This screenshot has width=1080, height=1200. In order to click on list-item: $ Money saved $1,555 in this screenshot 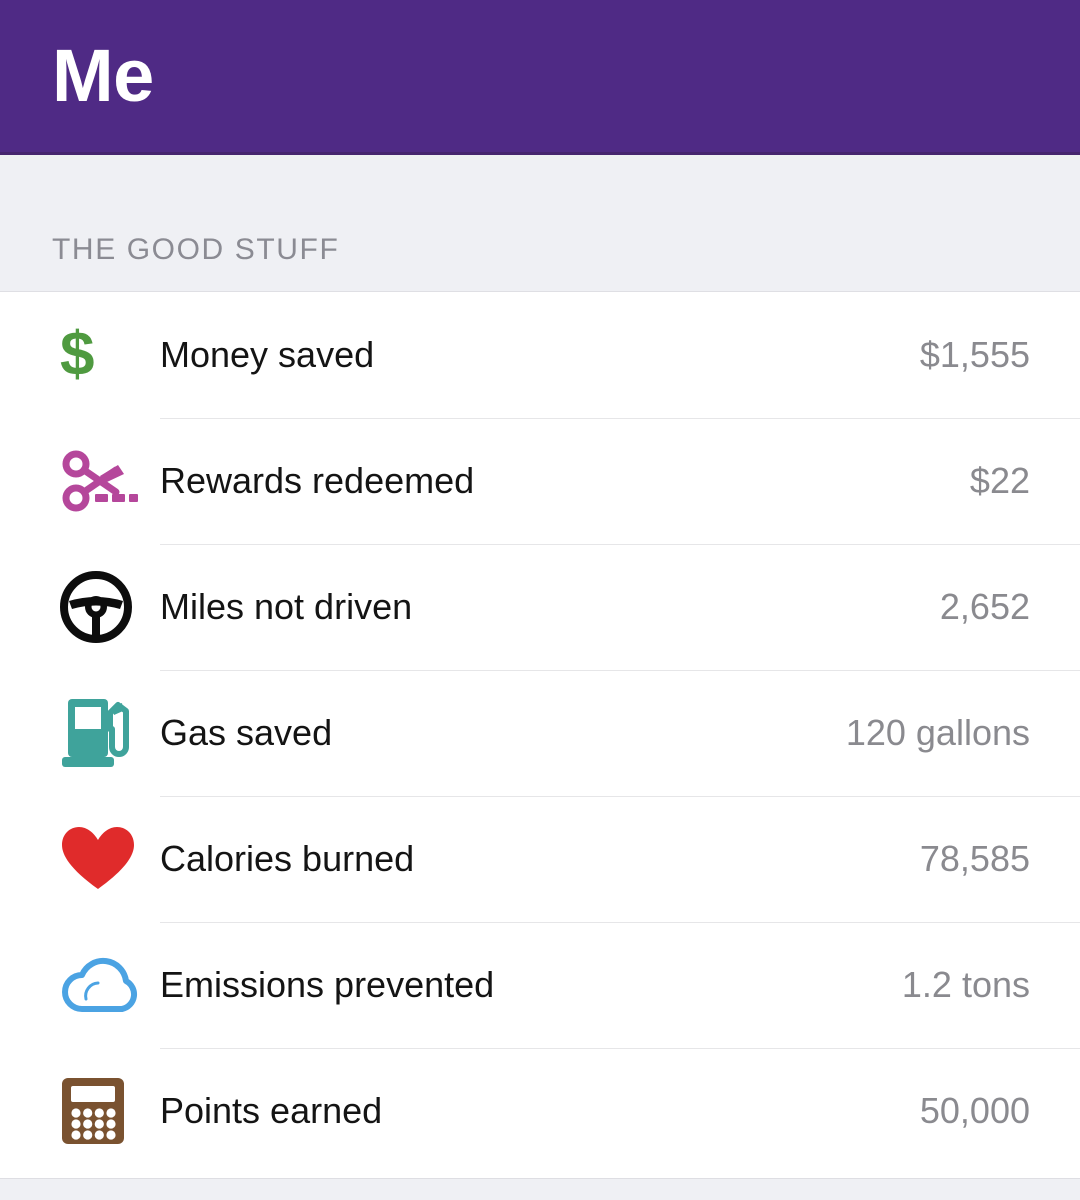, I will do `click(540, 355)`.